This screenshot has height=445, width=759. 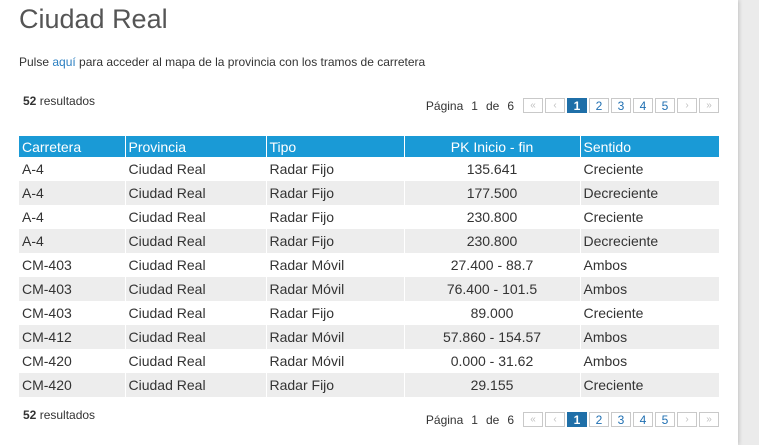 I want to click on page-title: Ciudad Real, so click(x=93, y=19).